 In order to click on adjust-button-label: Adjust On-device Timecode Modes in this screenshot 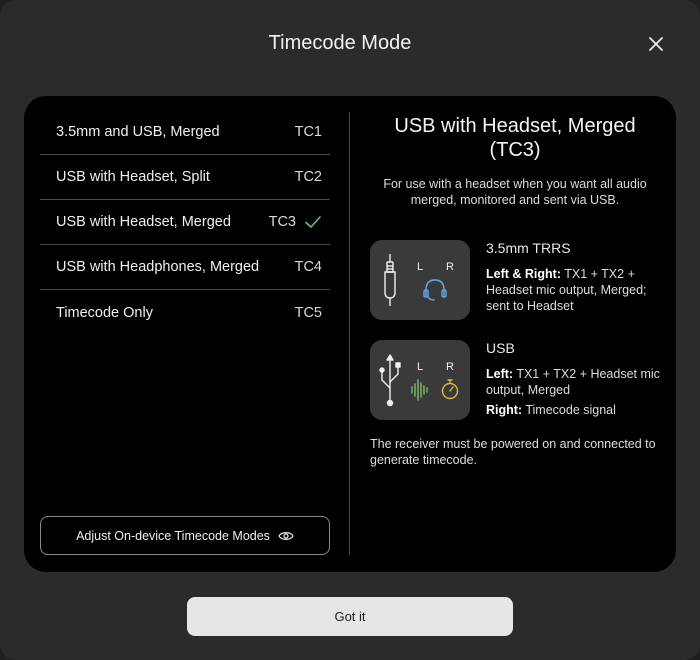, I will do `click(173, 535)`.